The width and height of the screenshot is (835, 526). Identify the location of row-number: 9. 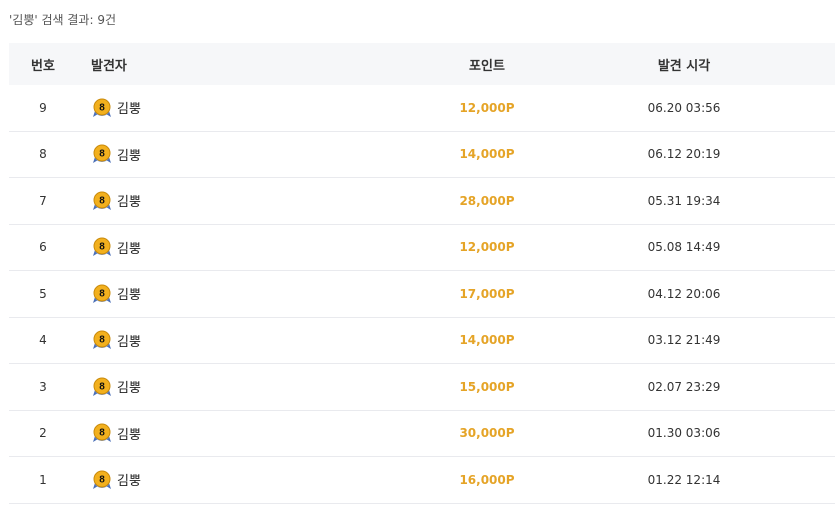
(43, 107).